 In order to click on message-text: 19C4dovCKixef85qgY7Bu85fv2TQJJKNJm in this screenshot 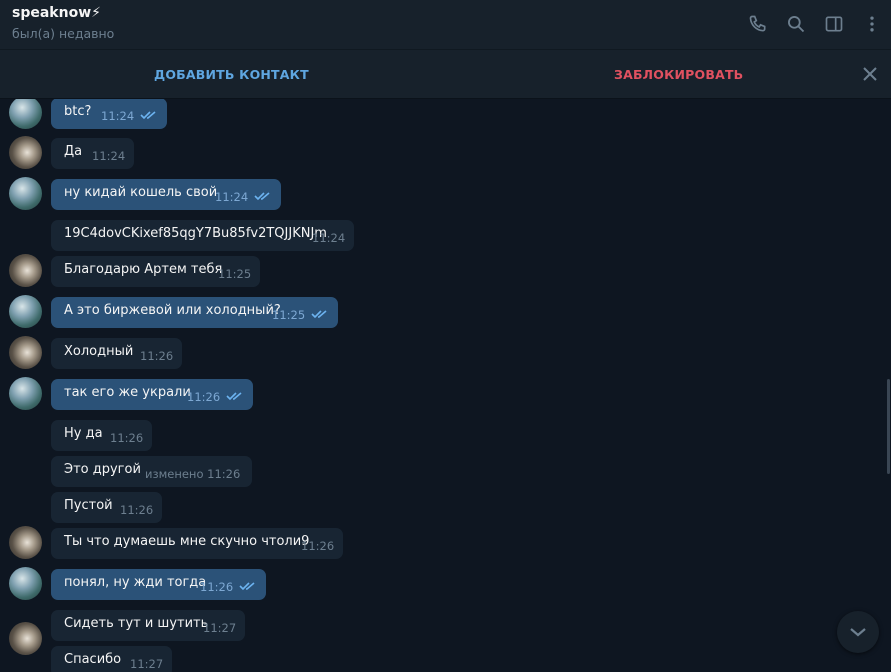, I will do `click(195, 233)`.